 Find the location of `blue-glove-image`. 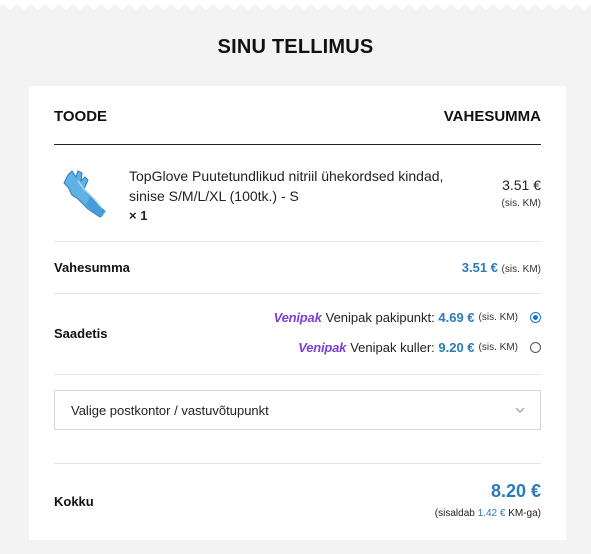

blue-glove-image is located at coordinates (84, 194).